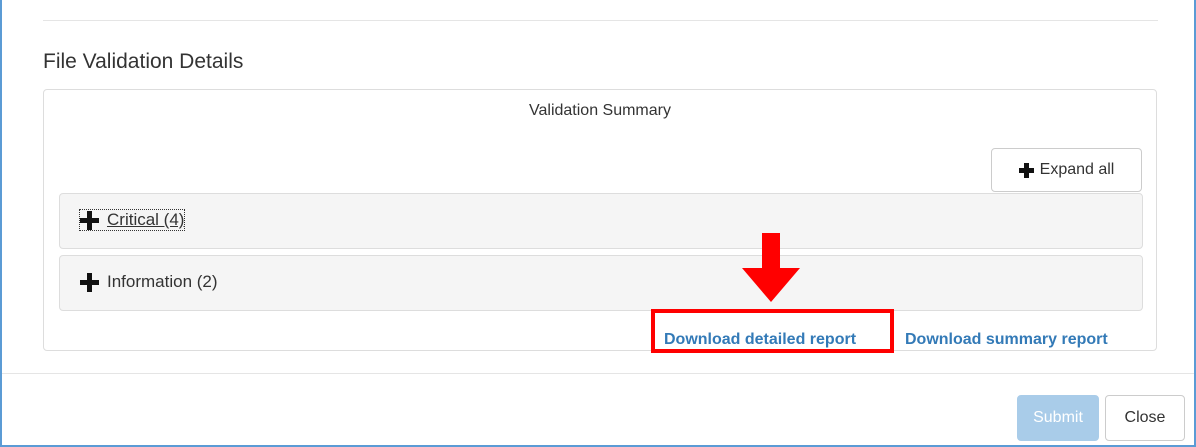 The height and width of the screenshot is (447, 1196). Describe the element at coordinates (162, 281) in the screenshot. I see `accordion-label: Information (2)` at that location.